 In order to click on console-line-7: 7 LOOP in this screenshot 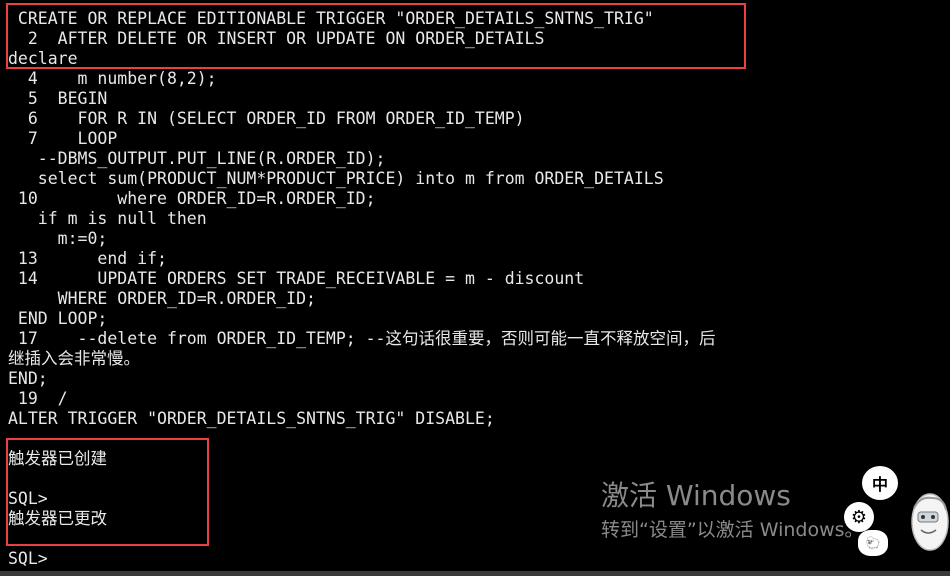, I will do `click(63, 138)`.